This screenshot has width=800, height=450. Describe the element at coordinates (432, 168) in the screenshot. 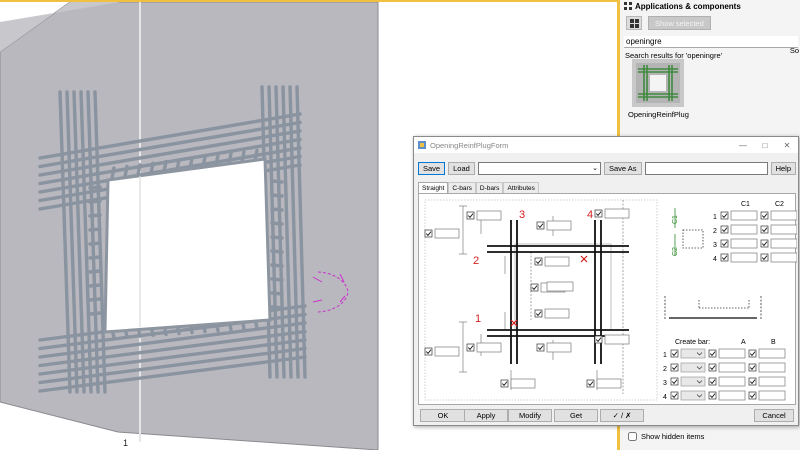

I see `save-button: Save` at that location.